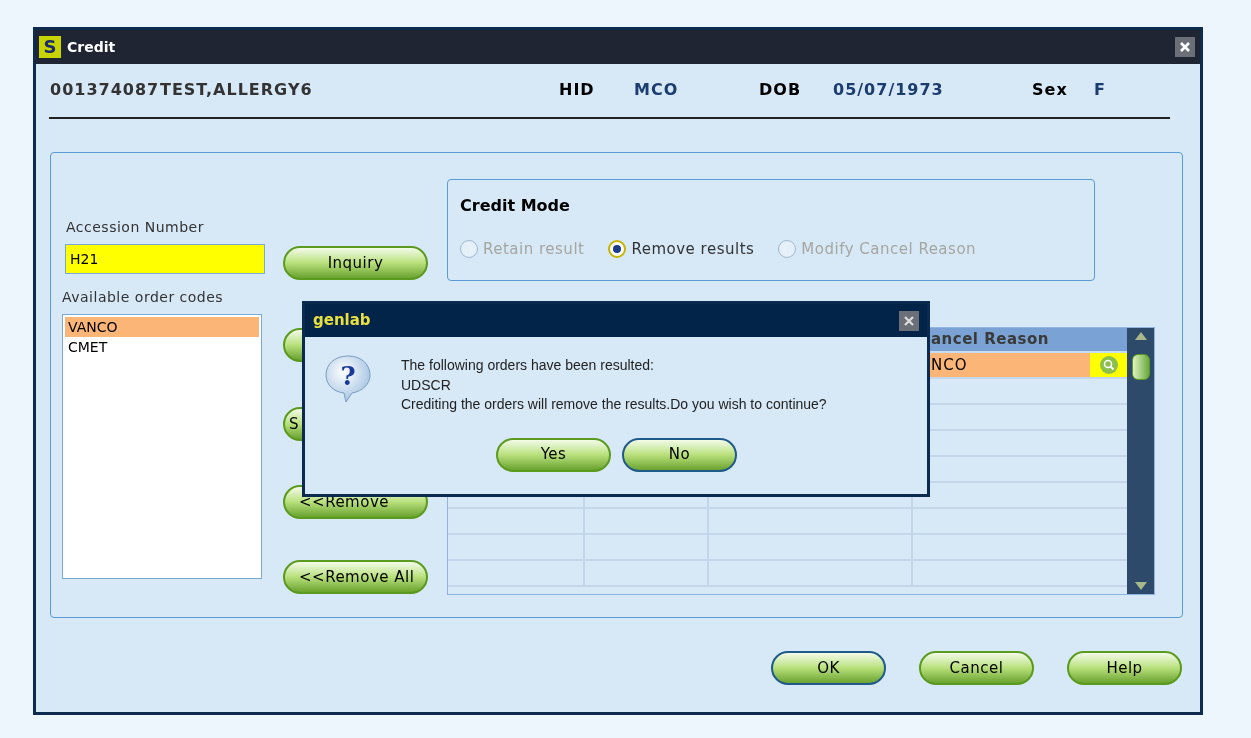  What do you see at coordinates (1140, 461) in the screenshot?
I see `scrollbar` at bounding box center [1140, 461].